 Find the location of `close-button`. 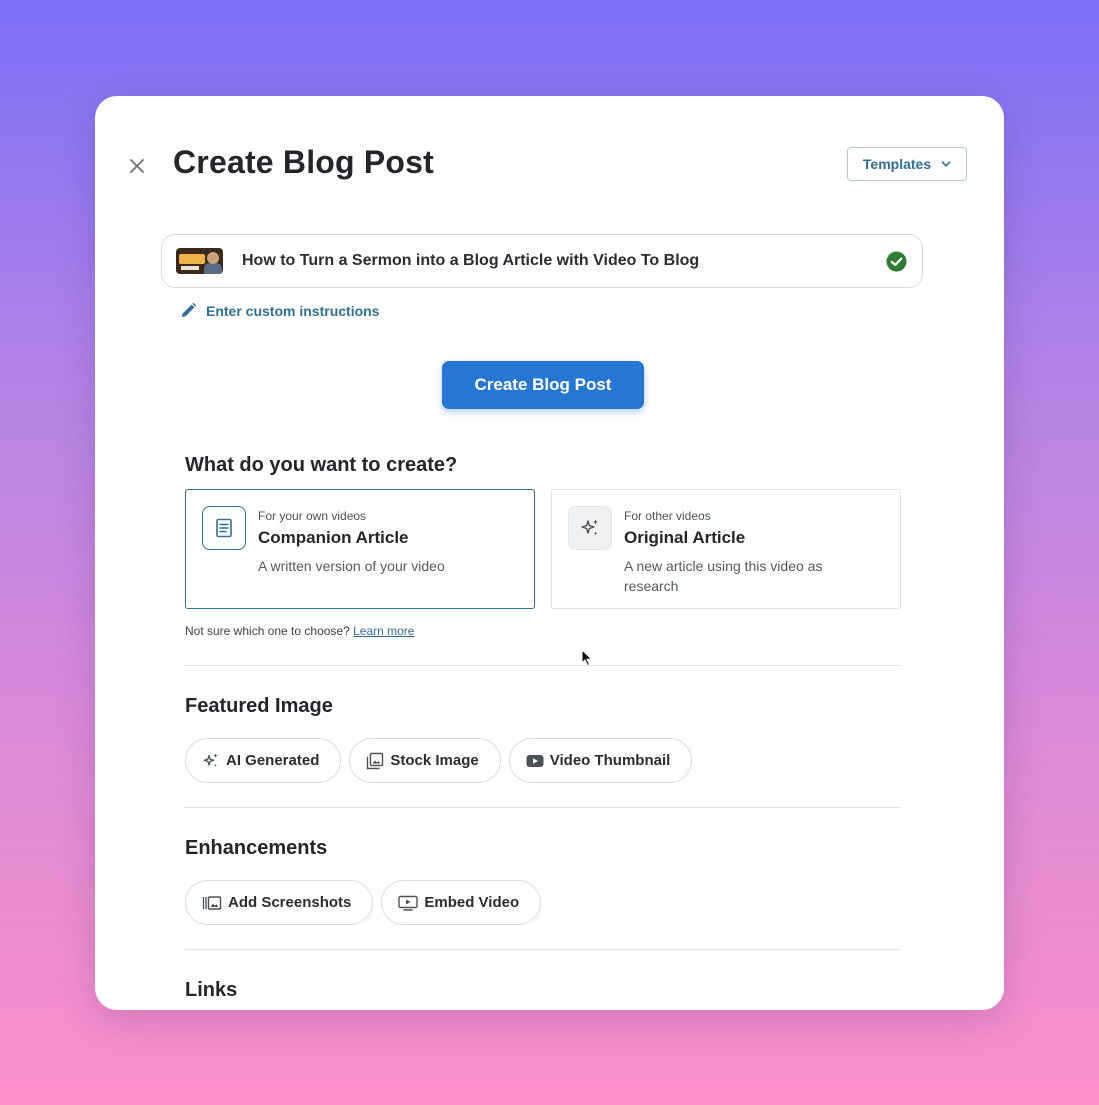

close-button is located at coordinates (137, 166).